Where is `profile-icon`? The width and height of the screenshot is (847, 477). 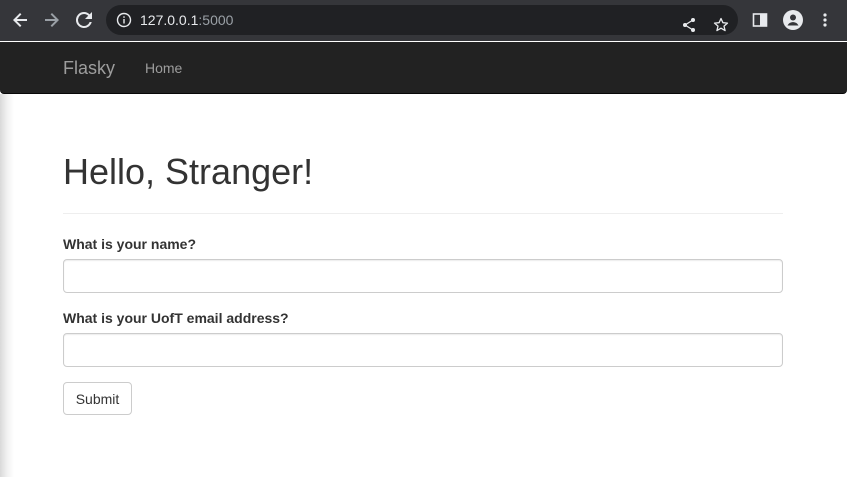 profile-icon is located at coordinates (793, 20).